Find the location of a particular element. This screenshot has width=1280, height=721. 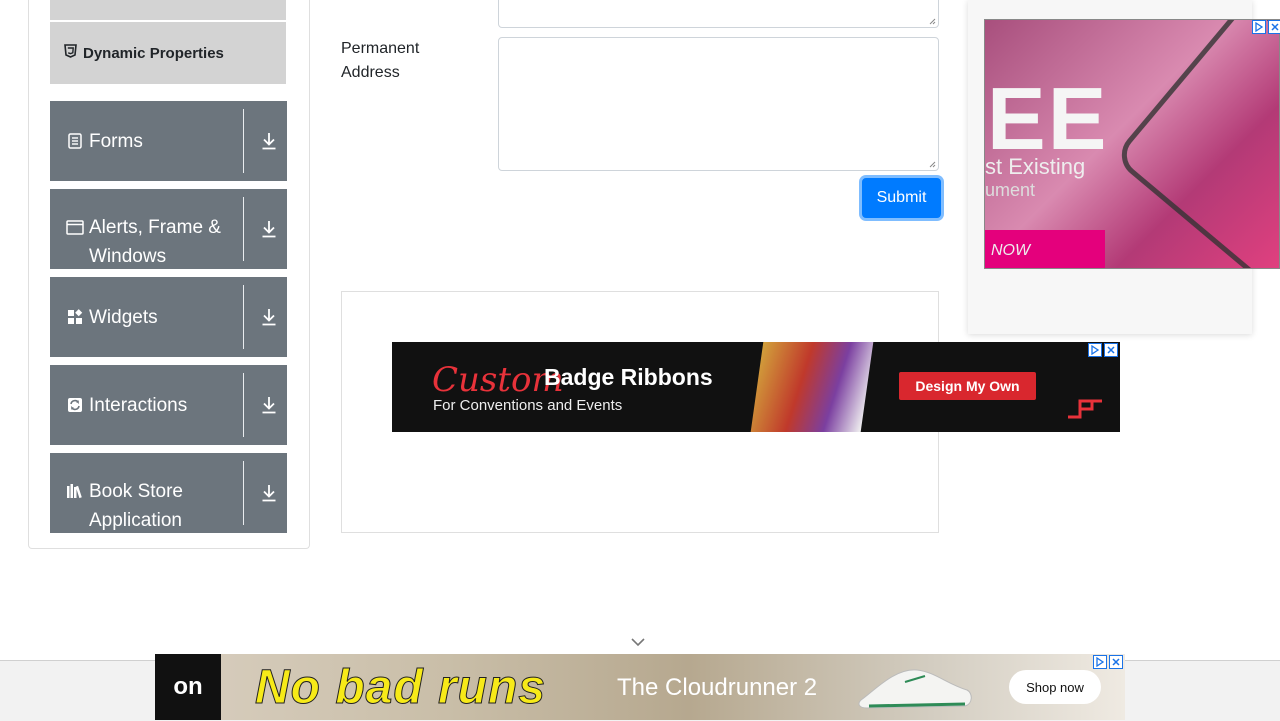

sidebar-sub-item-previous is located at coordinates (168, 11).